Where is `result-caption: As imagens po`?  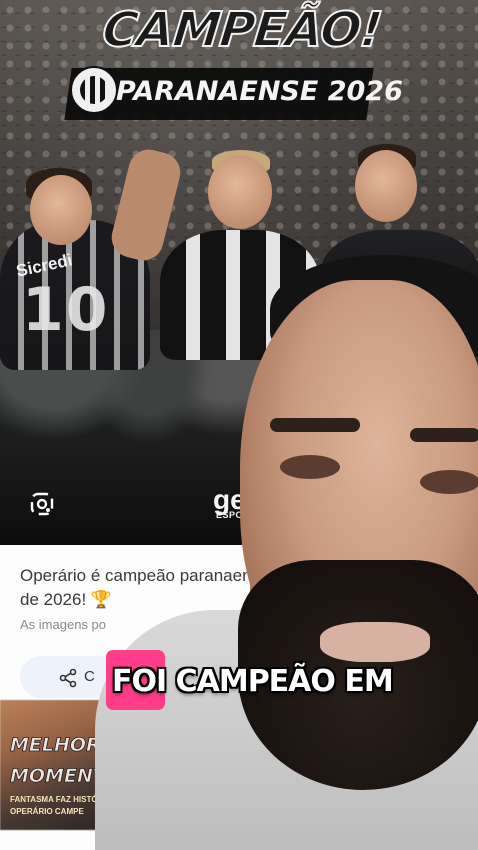
result-caption: As imagens po is located at coordinates (63, 624).